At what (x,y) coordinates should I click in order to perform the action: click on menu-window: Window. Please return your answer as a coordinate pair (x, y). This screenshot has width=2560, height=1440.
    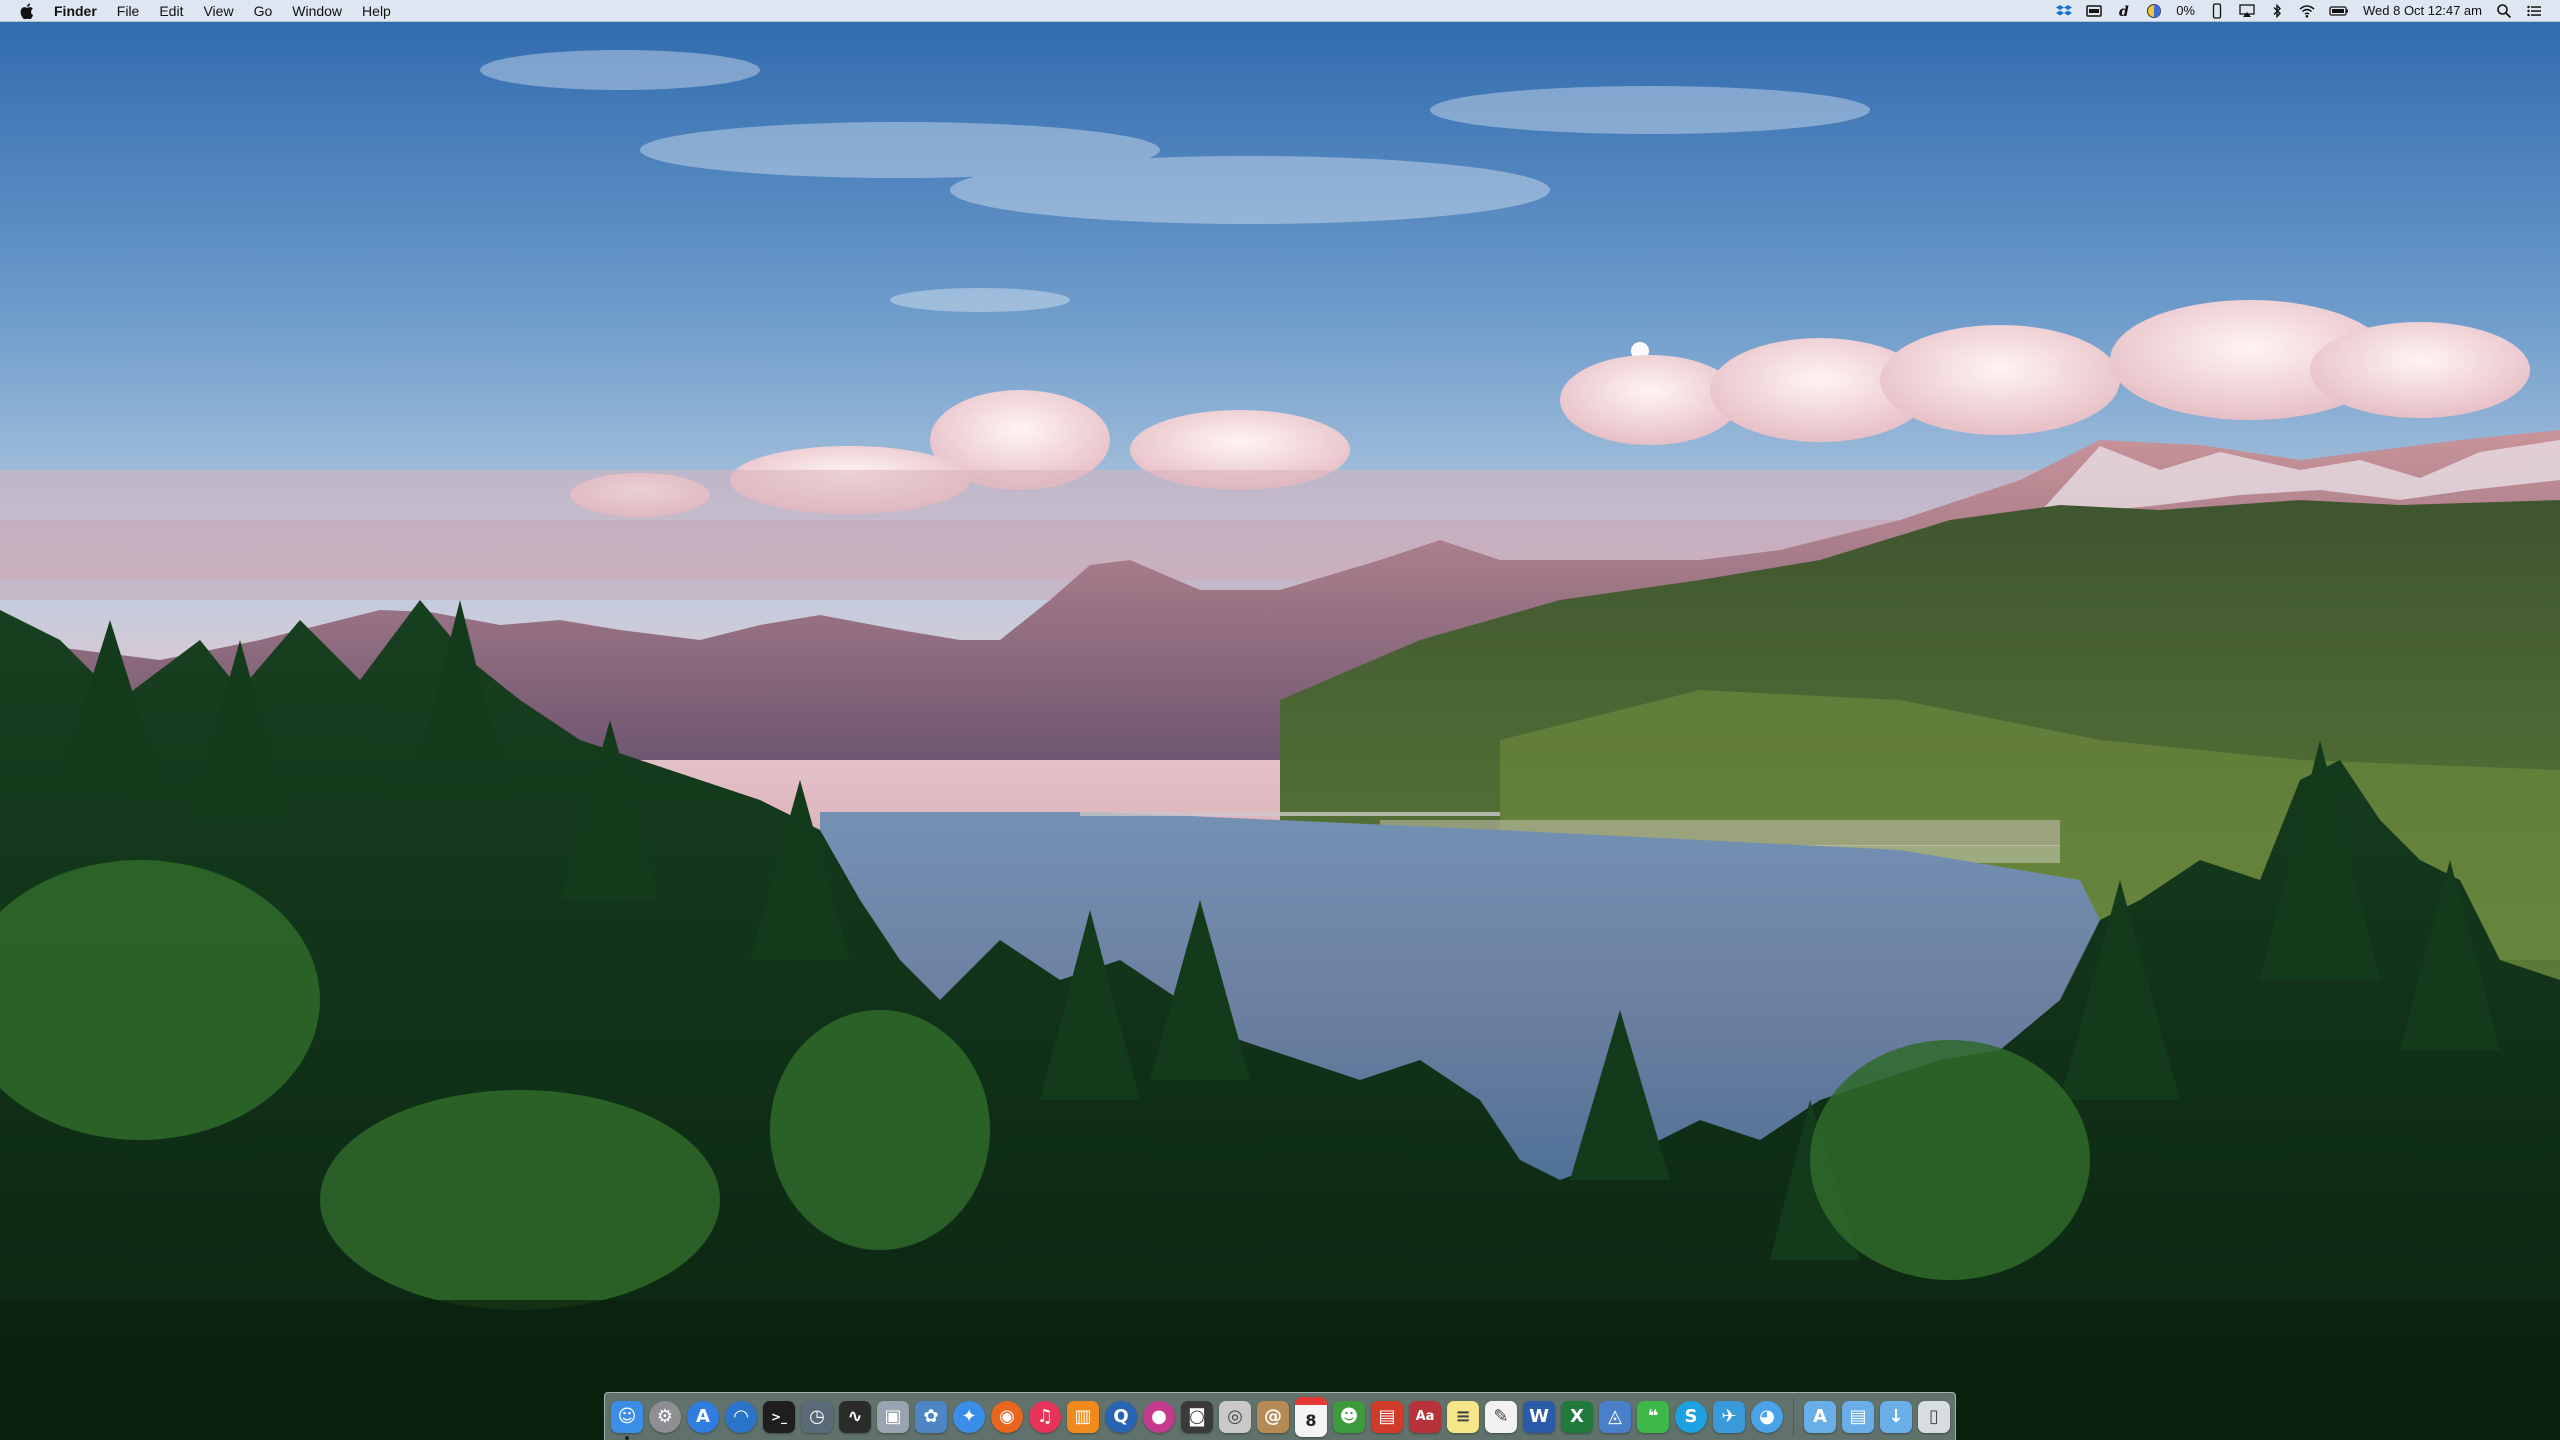
    Looking at the image, I should click on (317, 11).